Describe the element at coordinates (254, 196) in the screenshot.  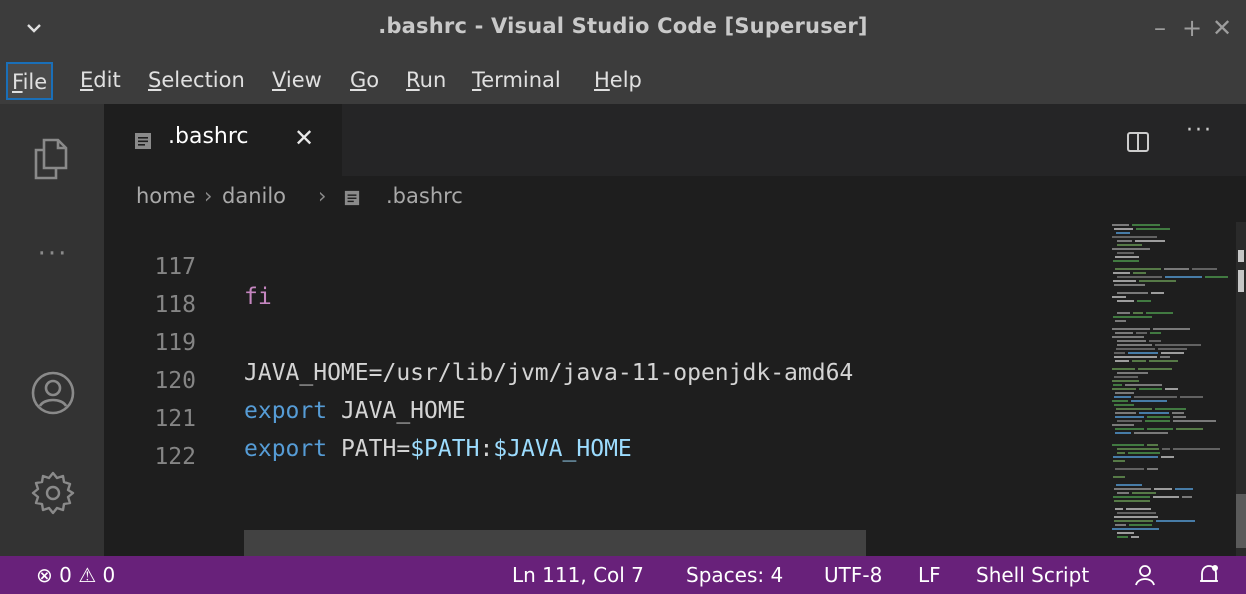
I see `breadcrumb-danilo: danilo` at that location.